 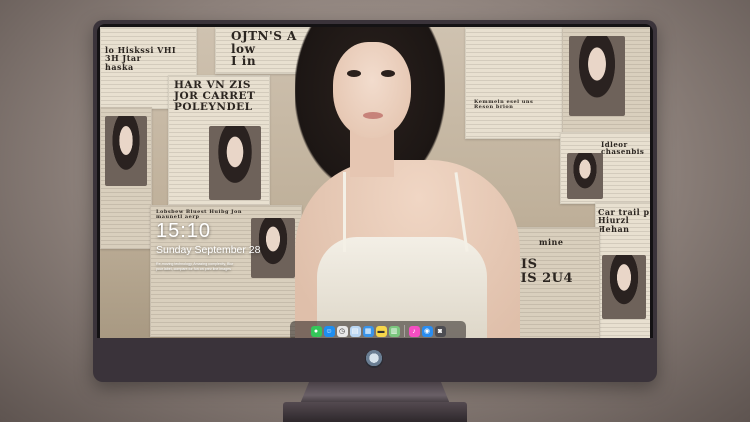 What do you see at coordinates (373, 115) in the screenshot?
I see `portrait-lips` at bounding box center [373, 115].